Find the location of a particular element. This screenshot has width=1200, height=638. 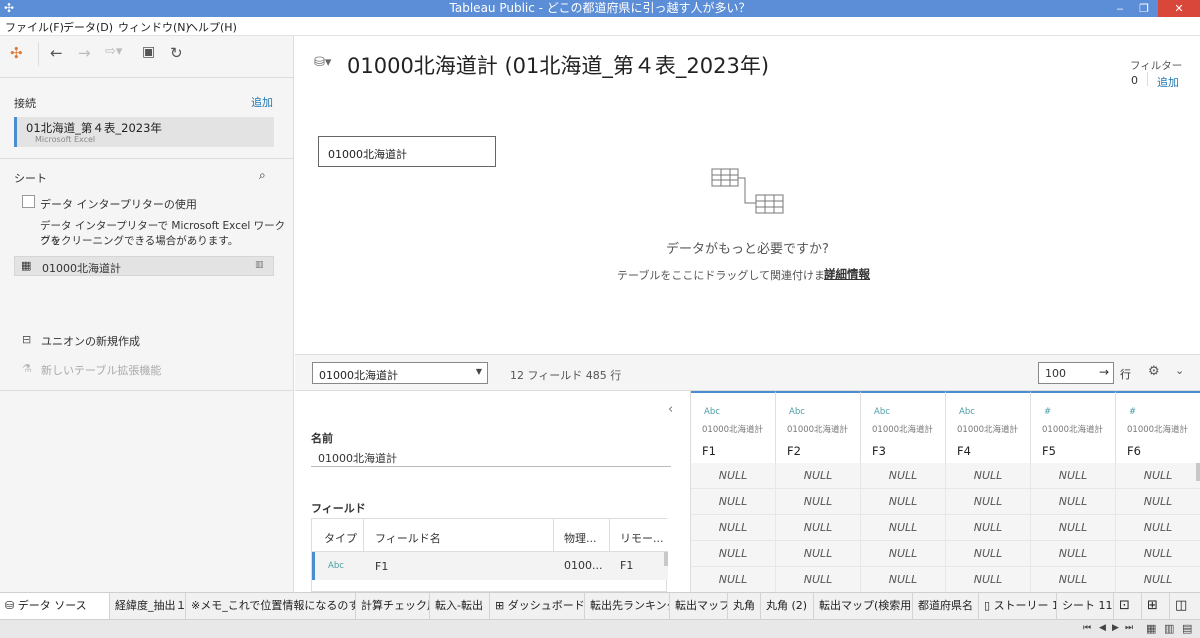

grid-view-icon: ▦ is located at coordinates (1151, 628).